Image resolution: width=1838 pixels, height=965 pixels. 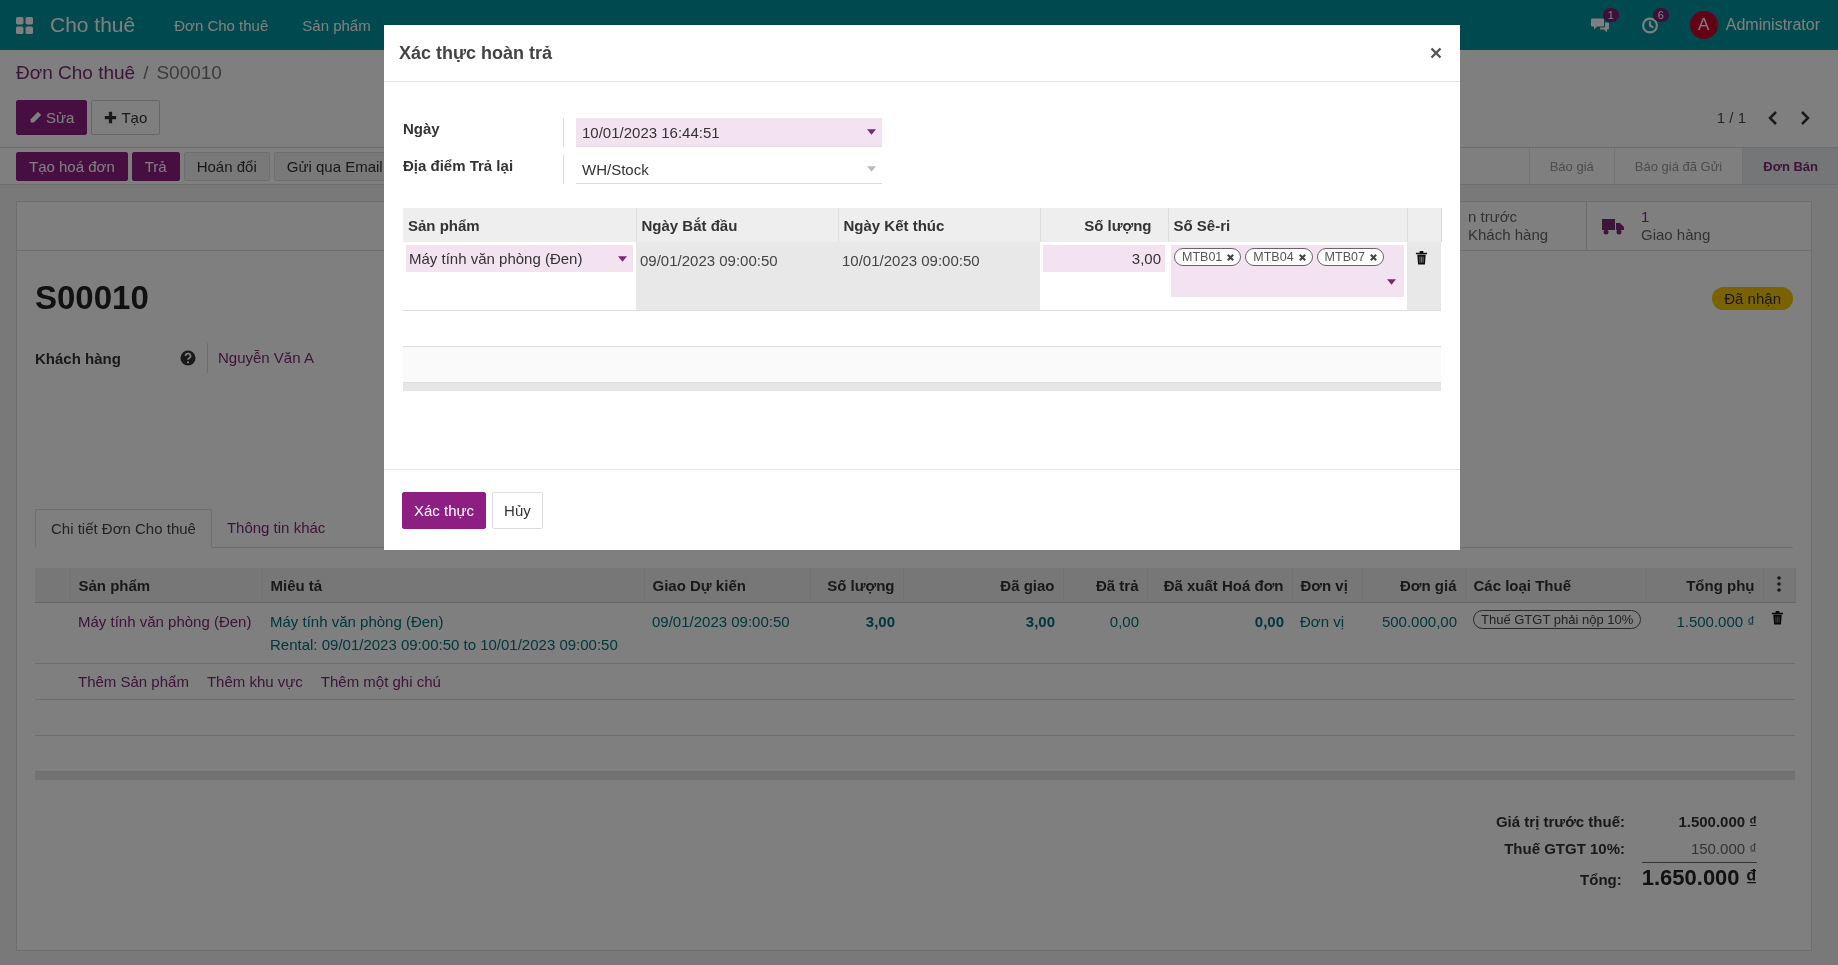 I want to click on previous-icon, so click(x=1773, y=117).